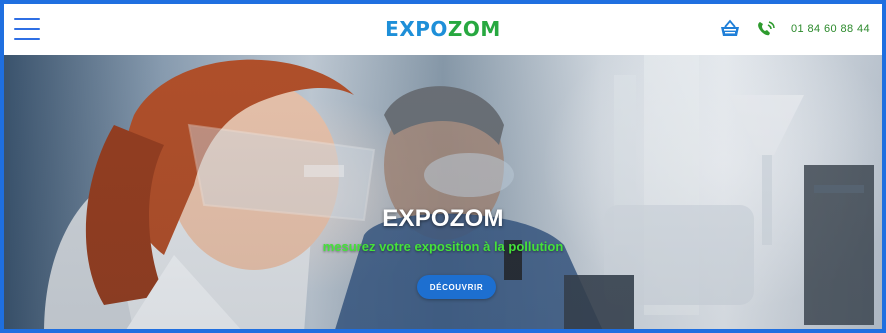 The height and width of the screenshot is (333, 886). Describe the element at coordinates (830, 29) in the screenshot. I see `phone-number: 01 84 60 88 44` at that location.